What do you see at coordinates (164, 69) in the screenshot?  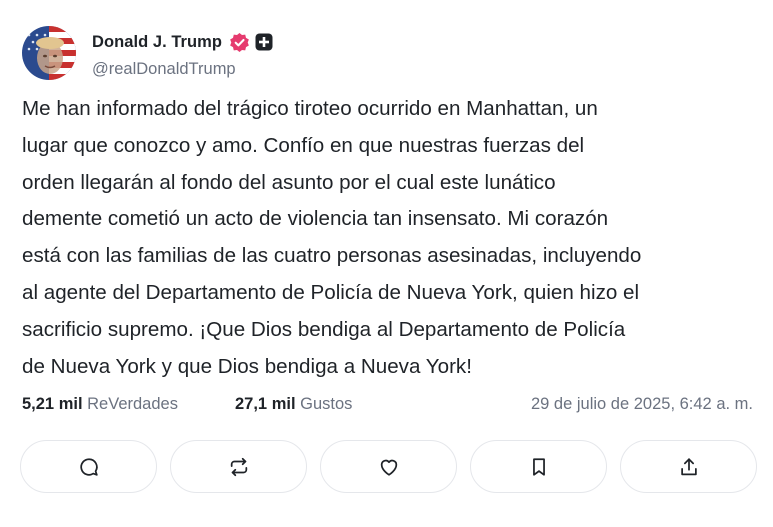 I see `author-handle: @realDonaldTrump` at bounding box center [164, 69].